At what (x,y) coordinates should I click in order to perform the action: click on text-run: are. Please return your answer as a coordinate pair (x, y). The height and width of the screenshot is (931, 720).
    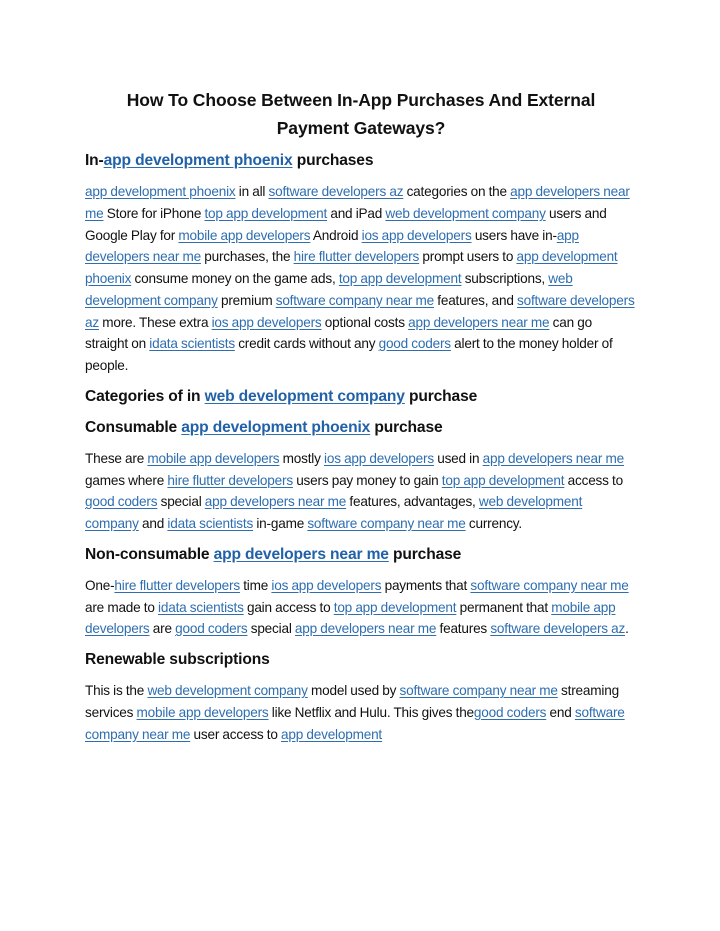
    Looking at the image, I should click on (162, 629).